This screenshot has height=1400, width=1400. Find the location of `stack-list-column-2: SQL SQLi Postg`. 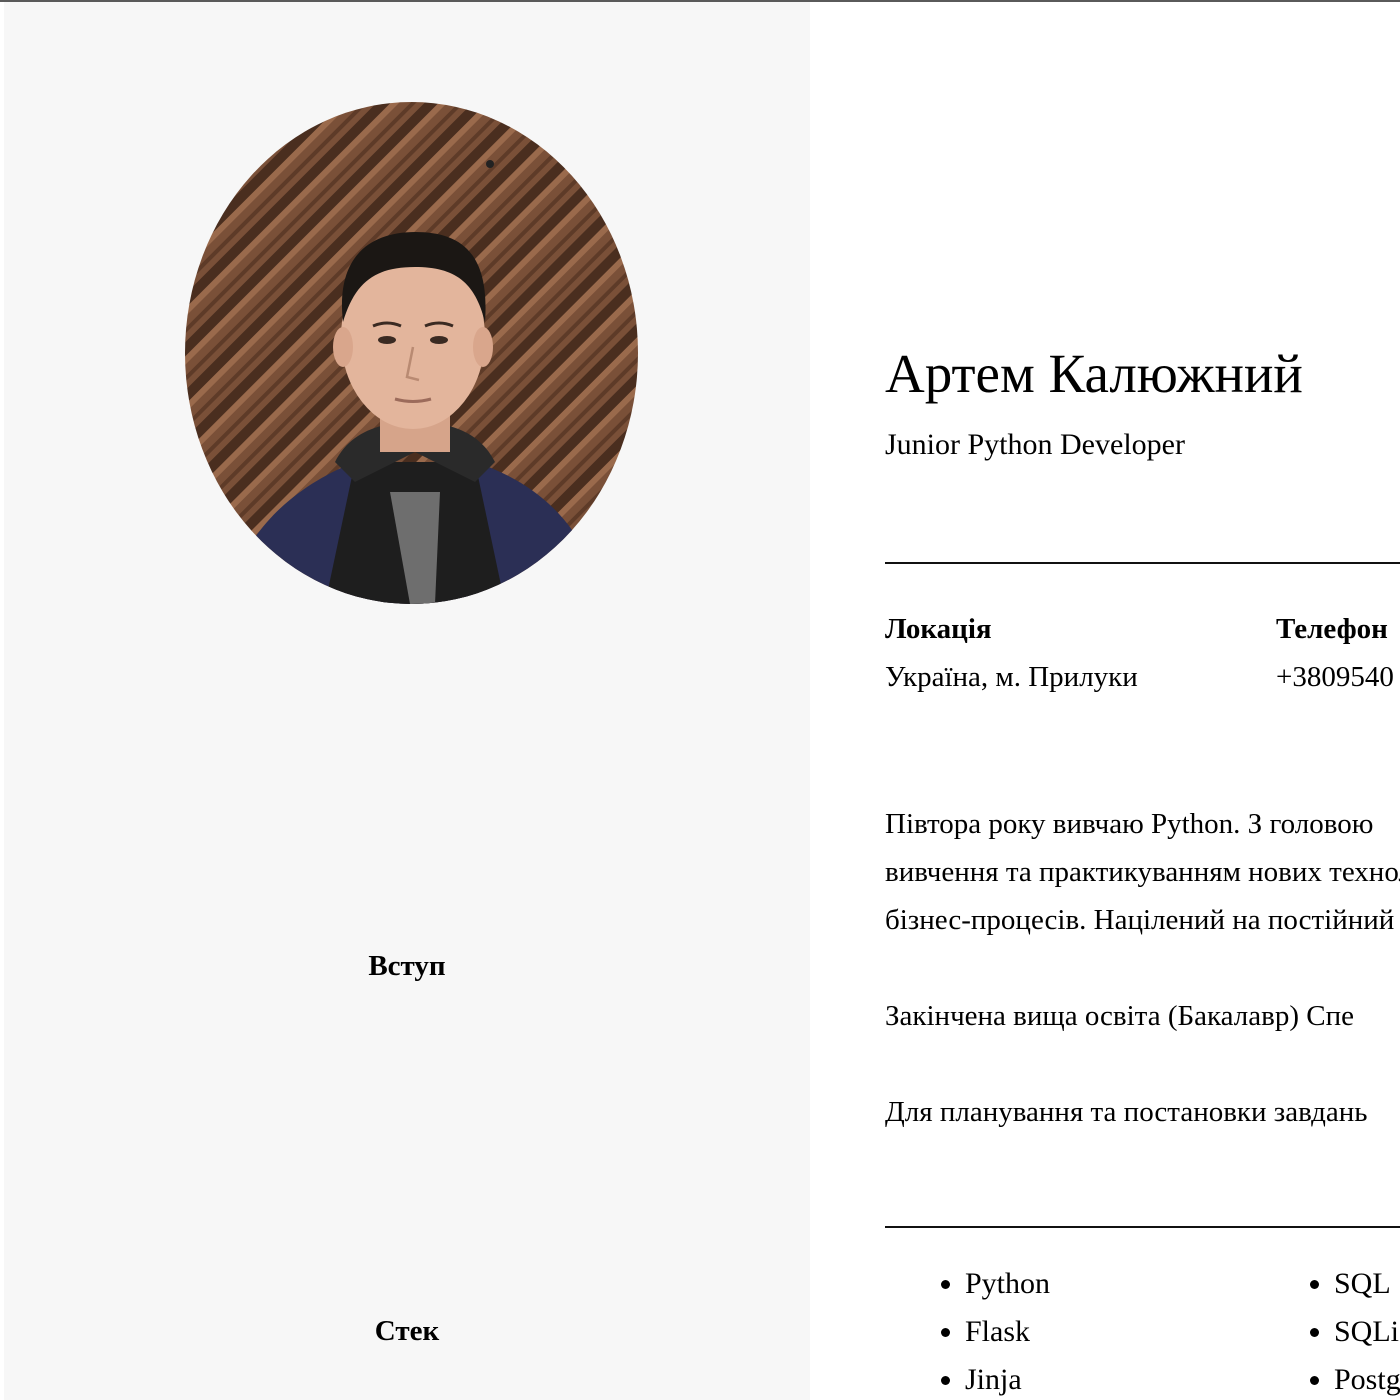

stack-list-column-2: SQL SQLi Postg is located at coordinates (1327, 1330).